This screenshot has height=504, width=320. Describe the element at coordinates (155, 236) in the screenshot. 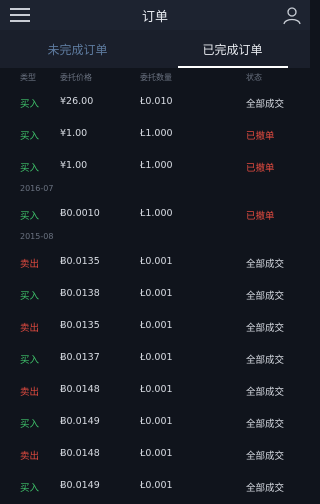

I see `date-section-header: 2015-08` at that location.